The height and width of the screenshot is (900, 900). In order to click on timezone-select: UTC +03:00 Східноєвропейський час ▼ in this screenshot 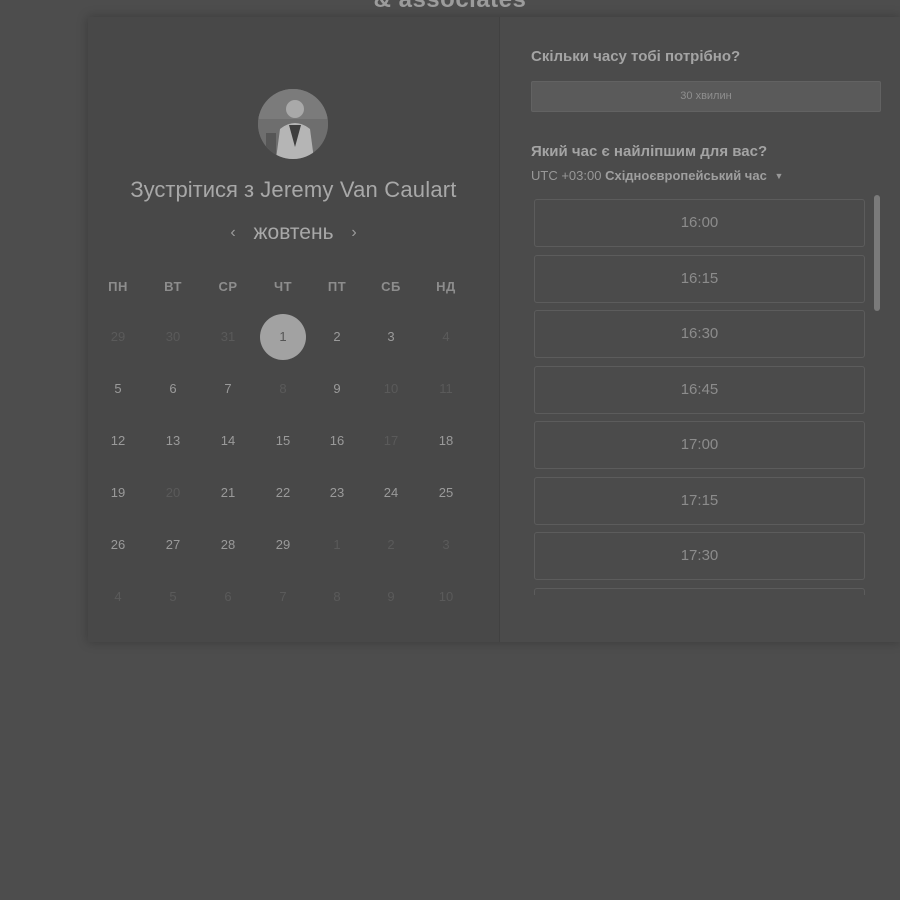, I will do `click(657, 175)`.